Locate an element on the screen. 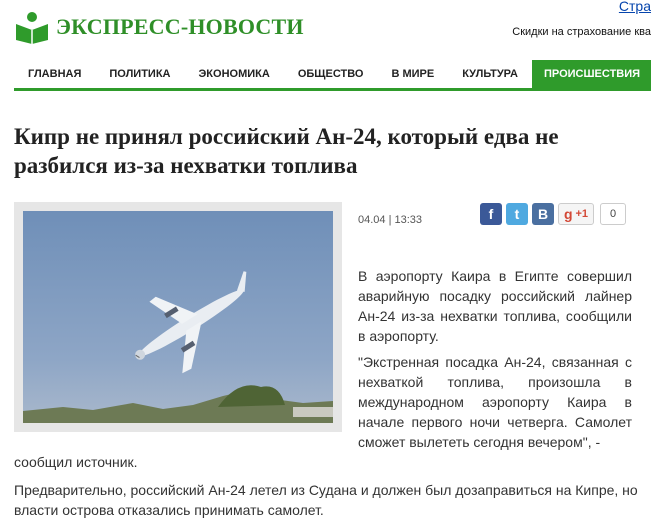 This screenshot has width=651, height=525. facebook-share-icon: f is located at coordinates (491, 214).